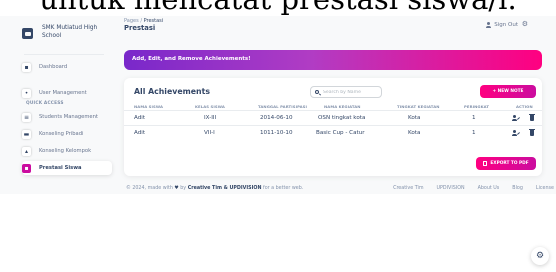  Describe the element at coordinates (333, 60) in the screenshot. I see `header-banner: Add, Edit, and Remove Achievements!` at that location.